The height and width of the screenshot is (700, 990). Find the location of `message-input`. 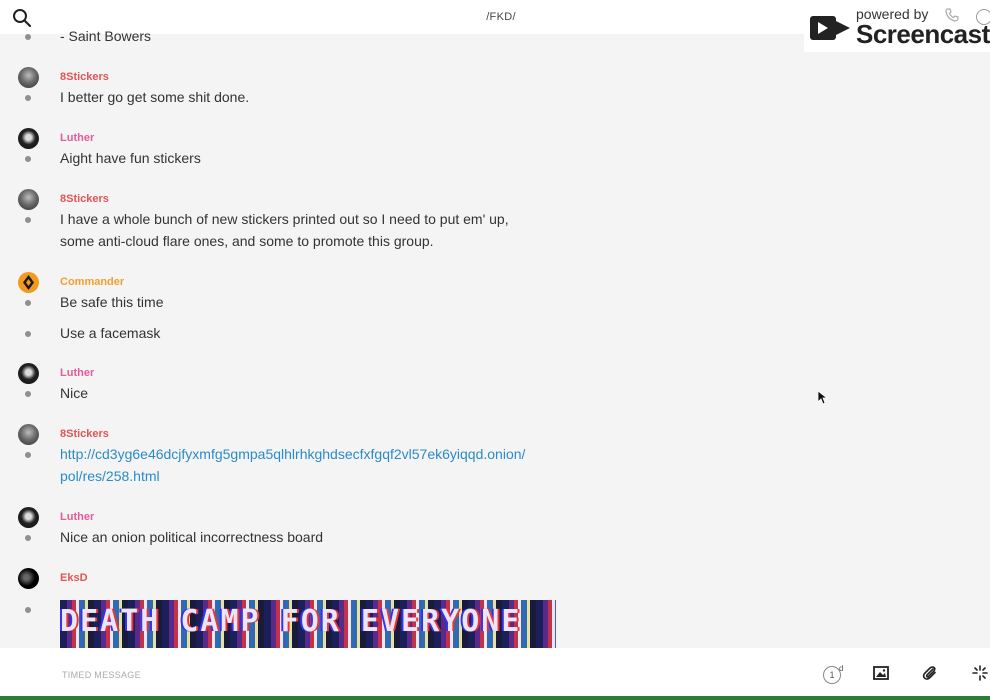

message-input is located at coordinates (412, 675).